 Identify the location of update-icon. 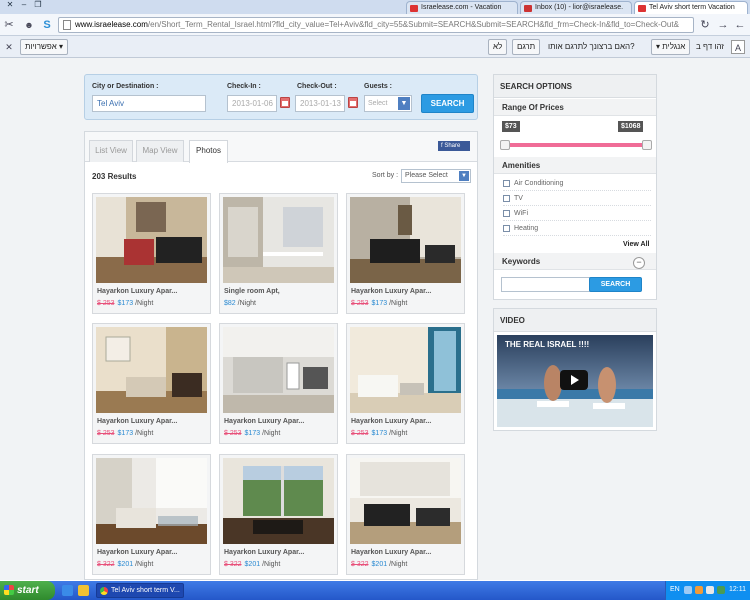
(721, 590).